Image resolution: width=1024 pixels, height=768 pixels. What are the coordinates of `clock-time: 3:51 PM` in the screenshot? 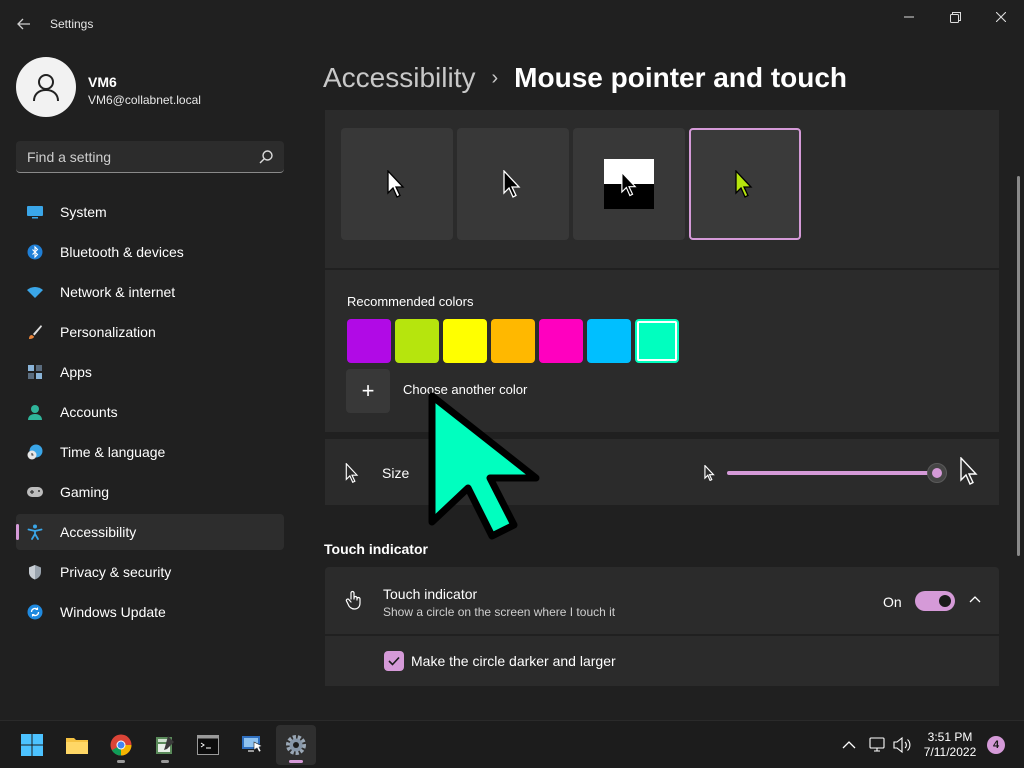 It's located at (950, 737).